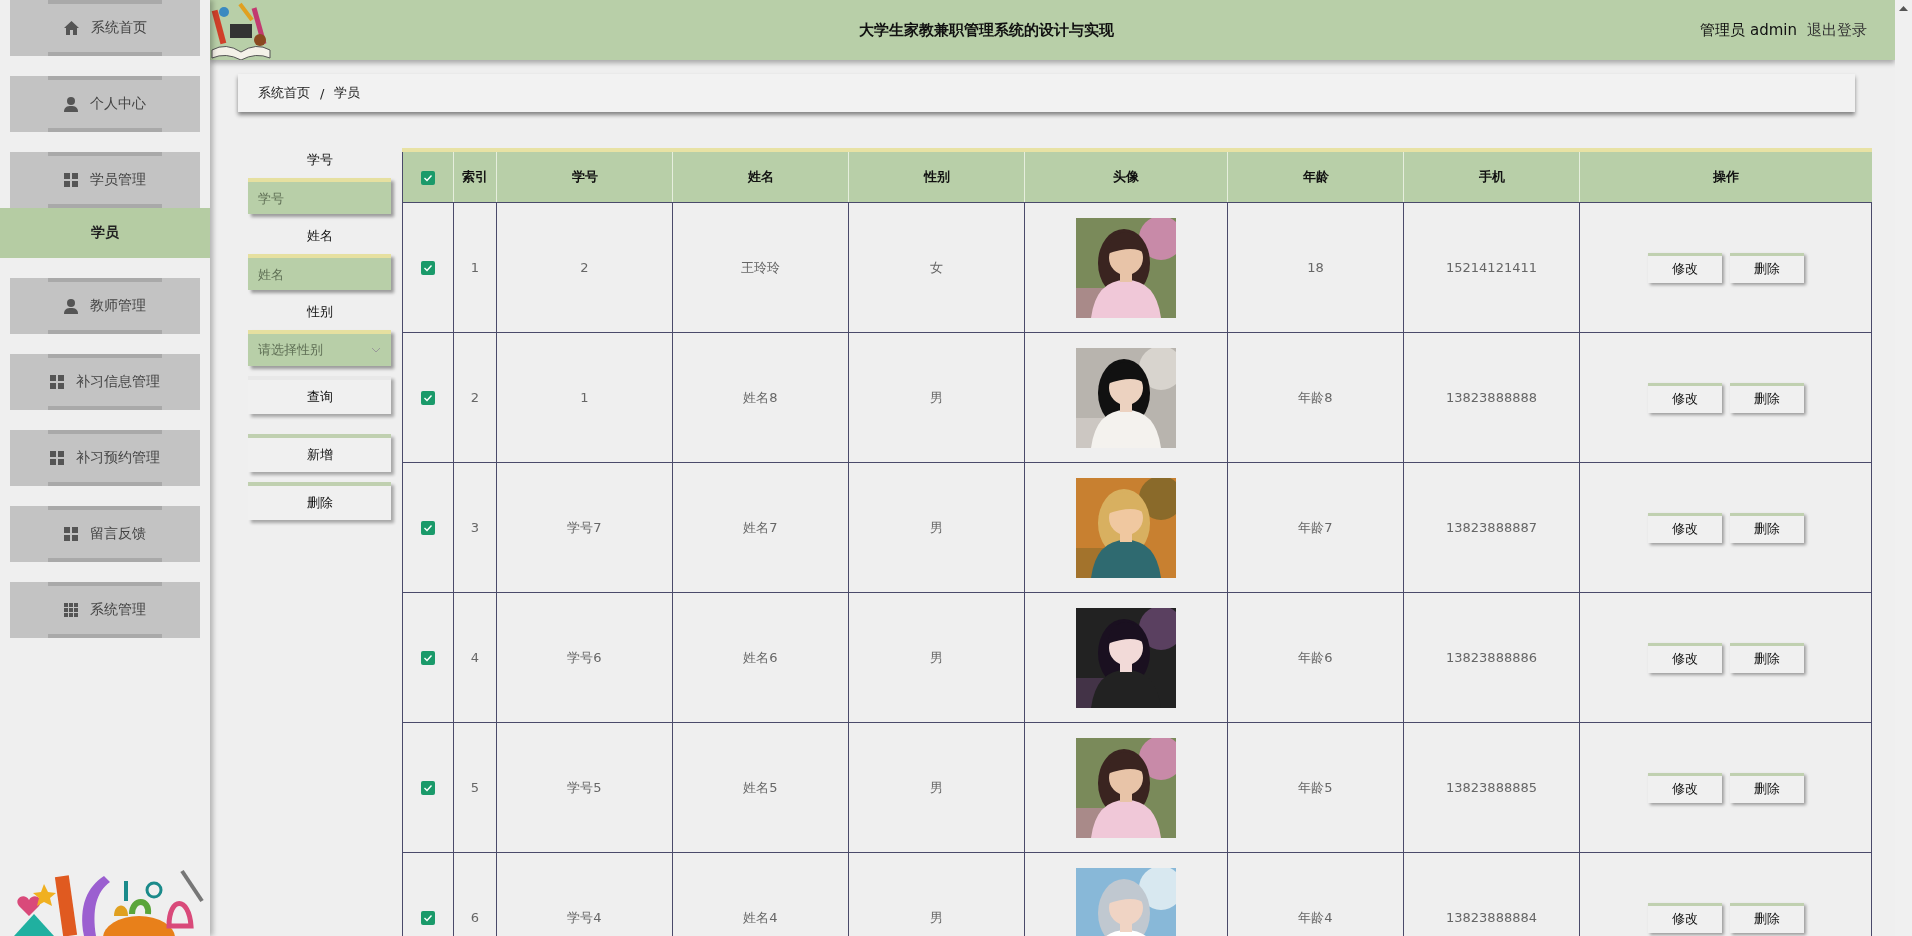  What do you see at coordinates (1491, 527) in the screenshot?
I see `table-cell: 13823888887` at bounding box center [1491, 527].